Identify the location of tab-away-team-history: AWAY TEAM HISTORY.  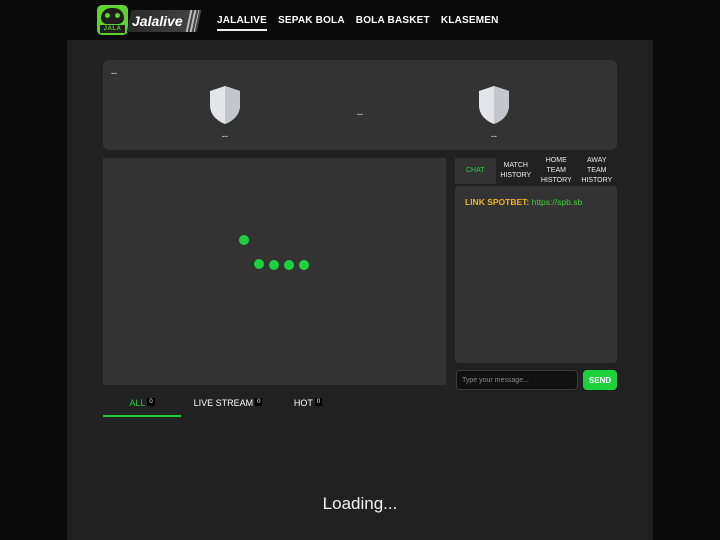
(597, 170).